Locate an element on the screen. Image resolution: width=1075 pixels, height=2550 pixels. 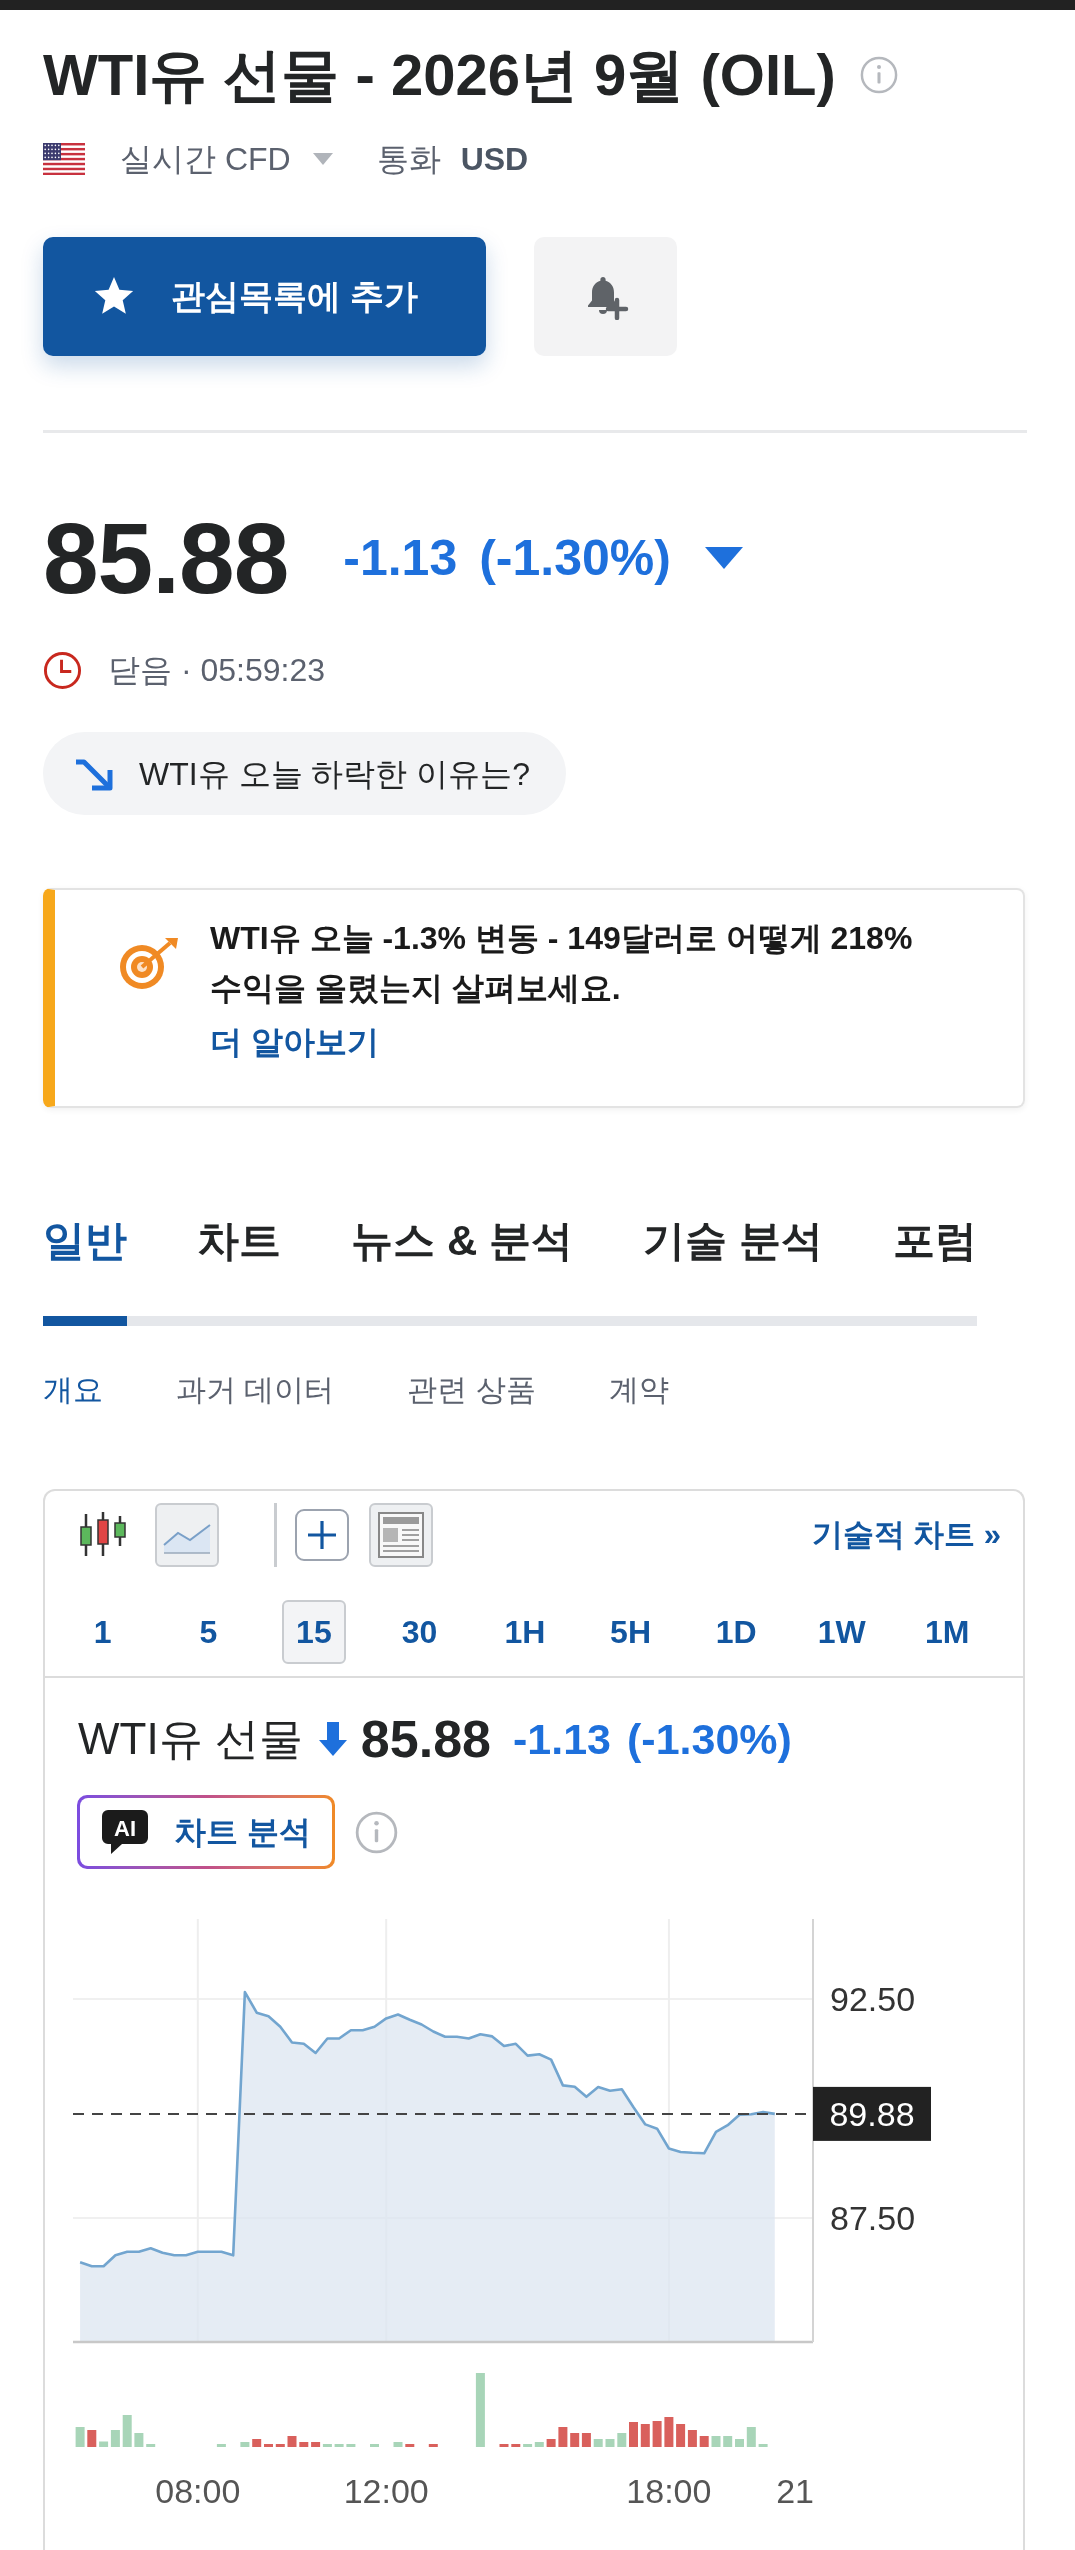
technical-chart-link: 기술적 차트 » is located at coordinates (906, 1535).